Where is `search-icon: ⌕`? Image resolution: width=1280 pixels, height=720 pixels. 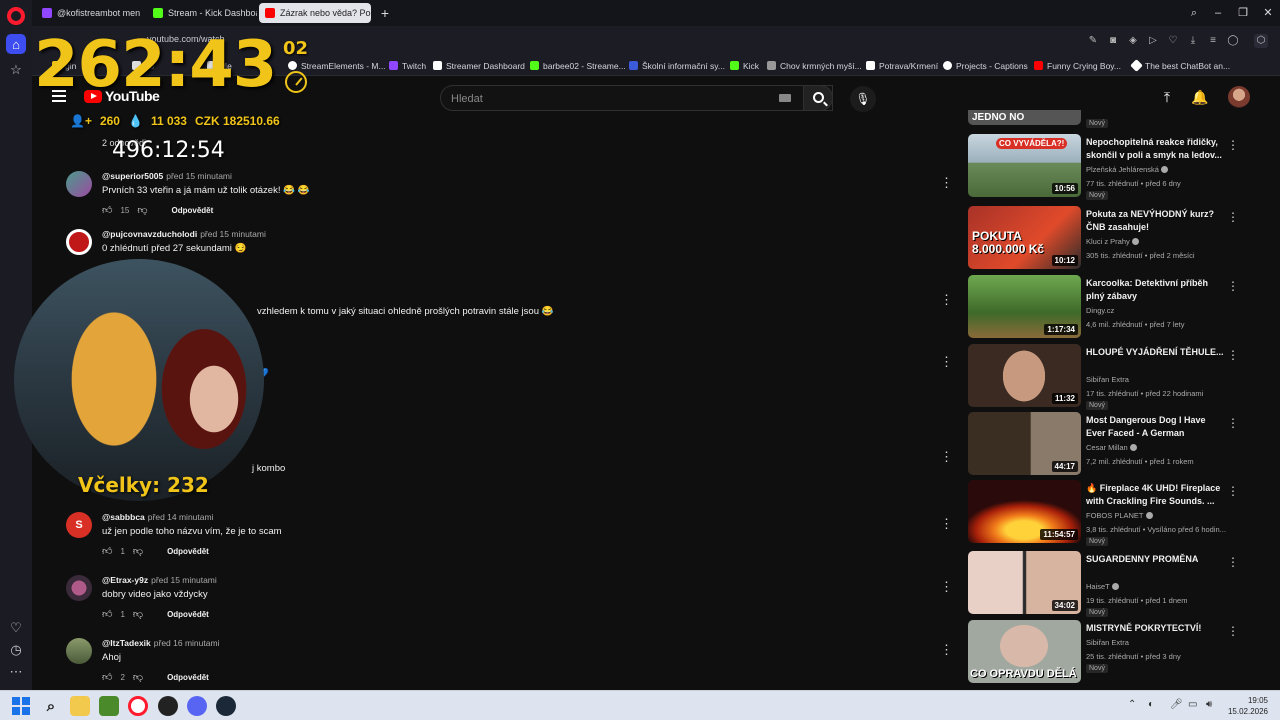 search-icon: ⌕ is located at coordinates (51, 706).